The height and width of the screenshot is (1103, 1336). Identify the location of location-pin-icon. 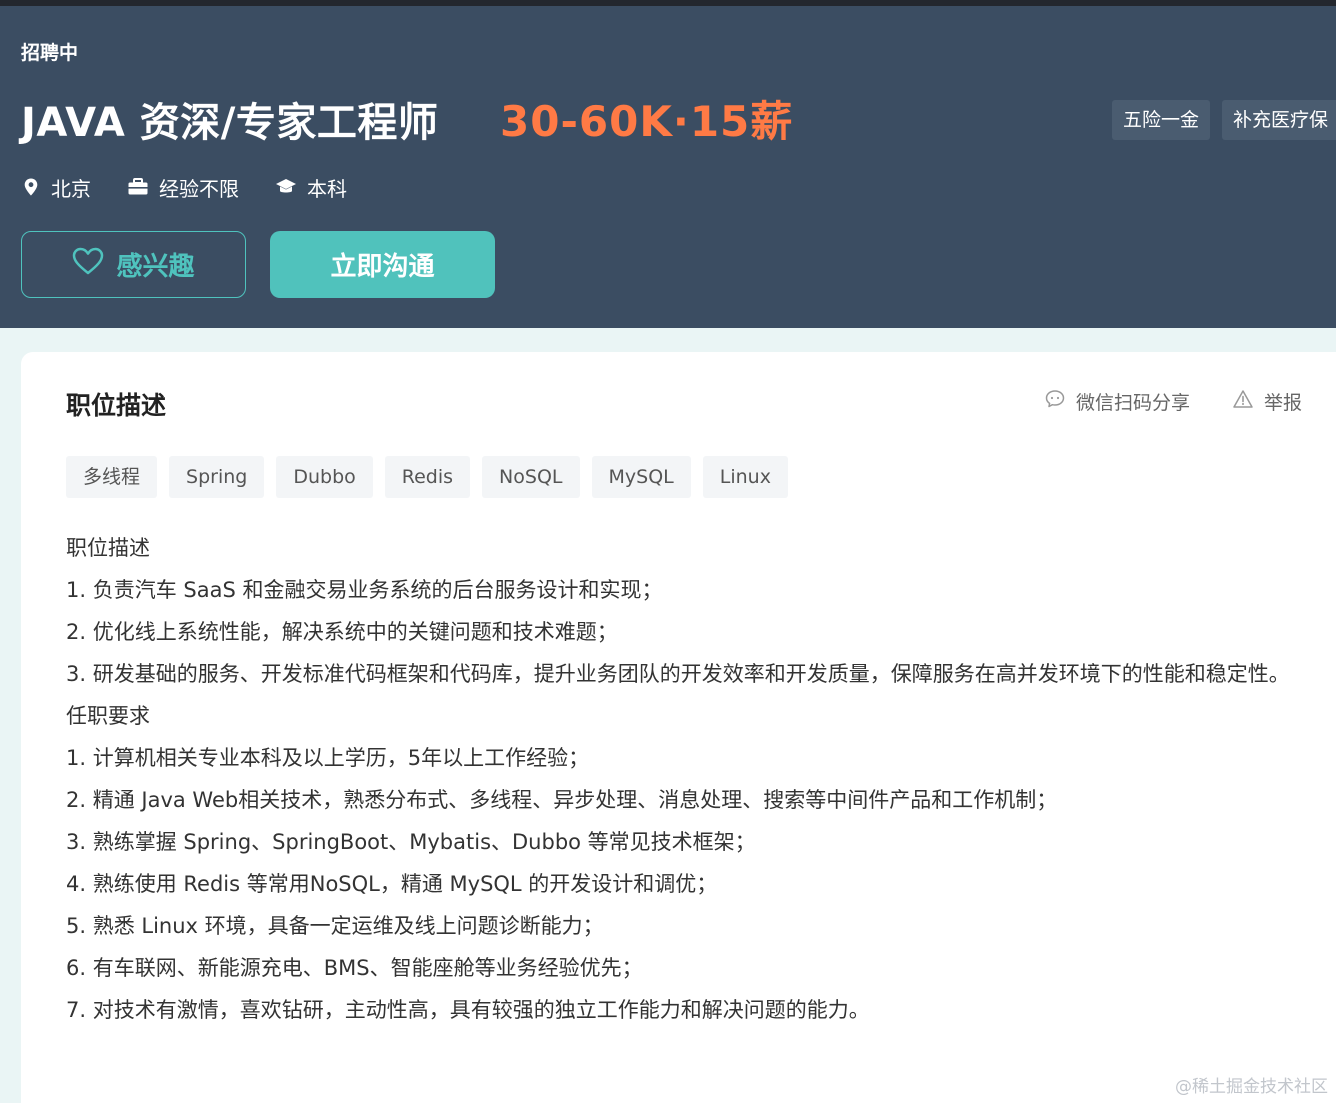
(31, 187).